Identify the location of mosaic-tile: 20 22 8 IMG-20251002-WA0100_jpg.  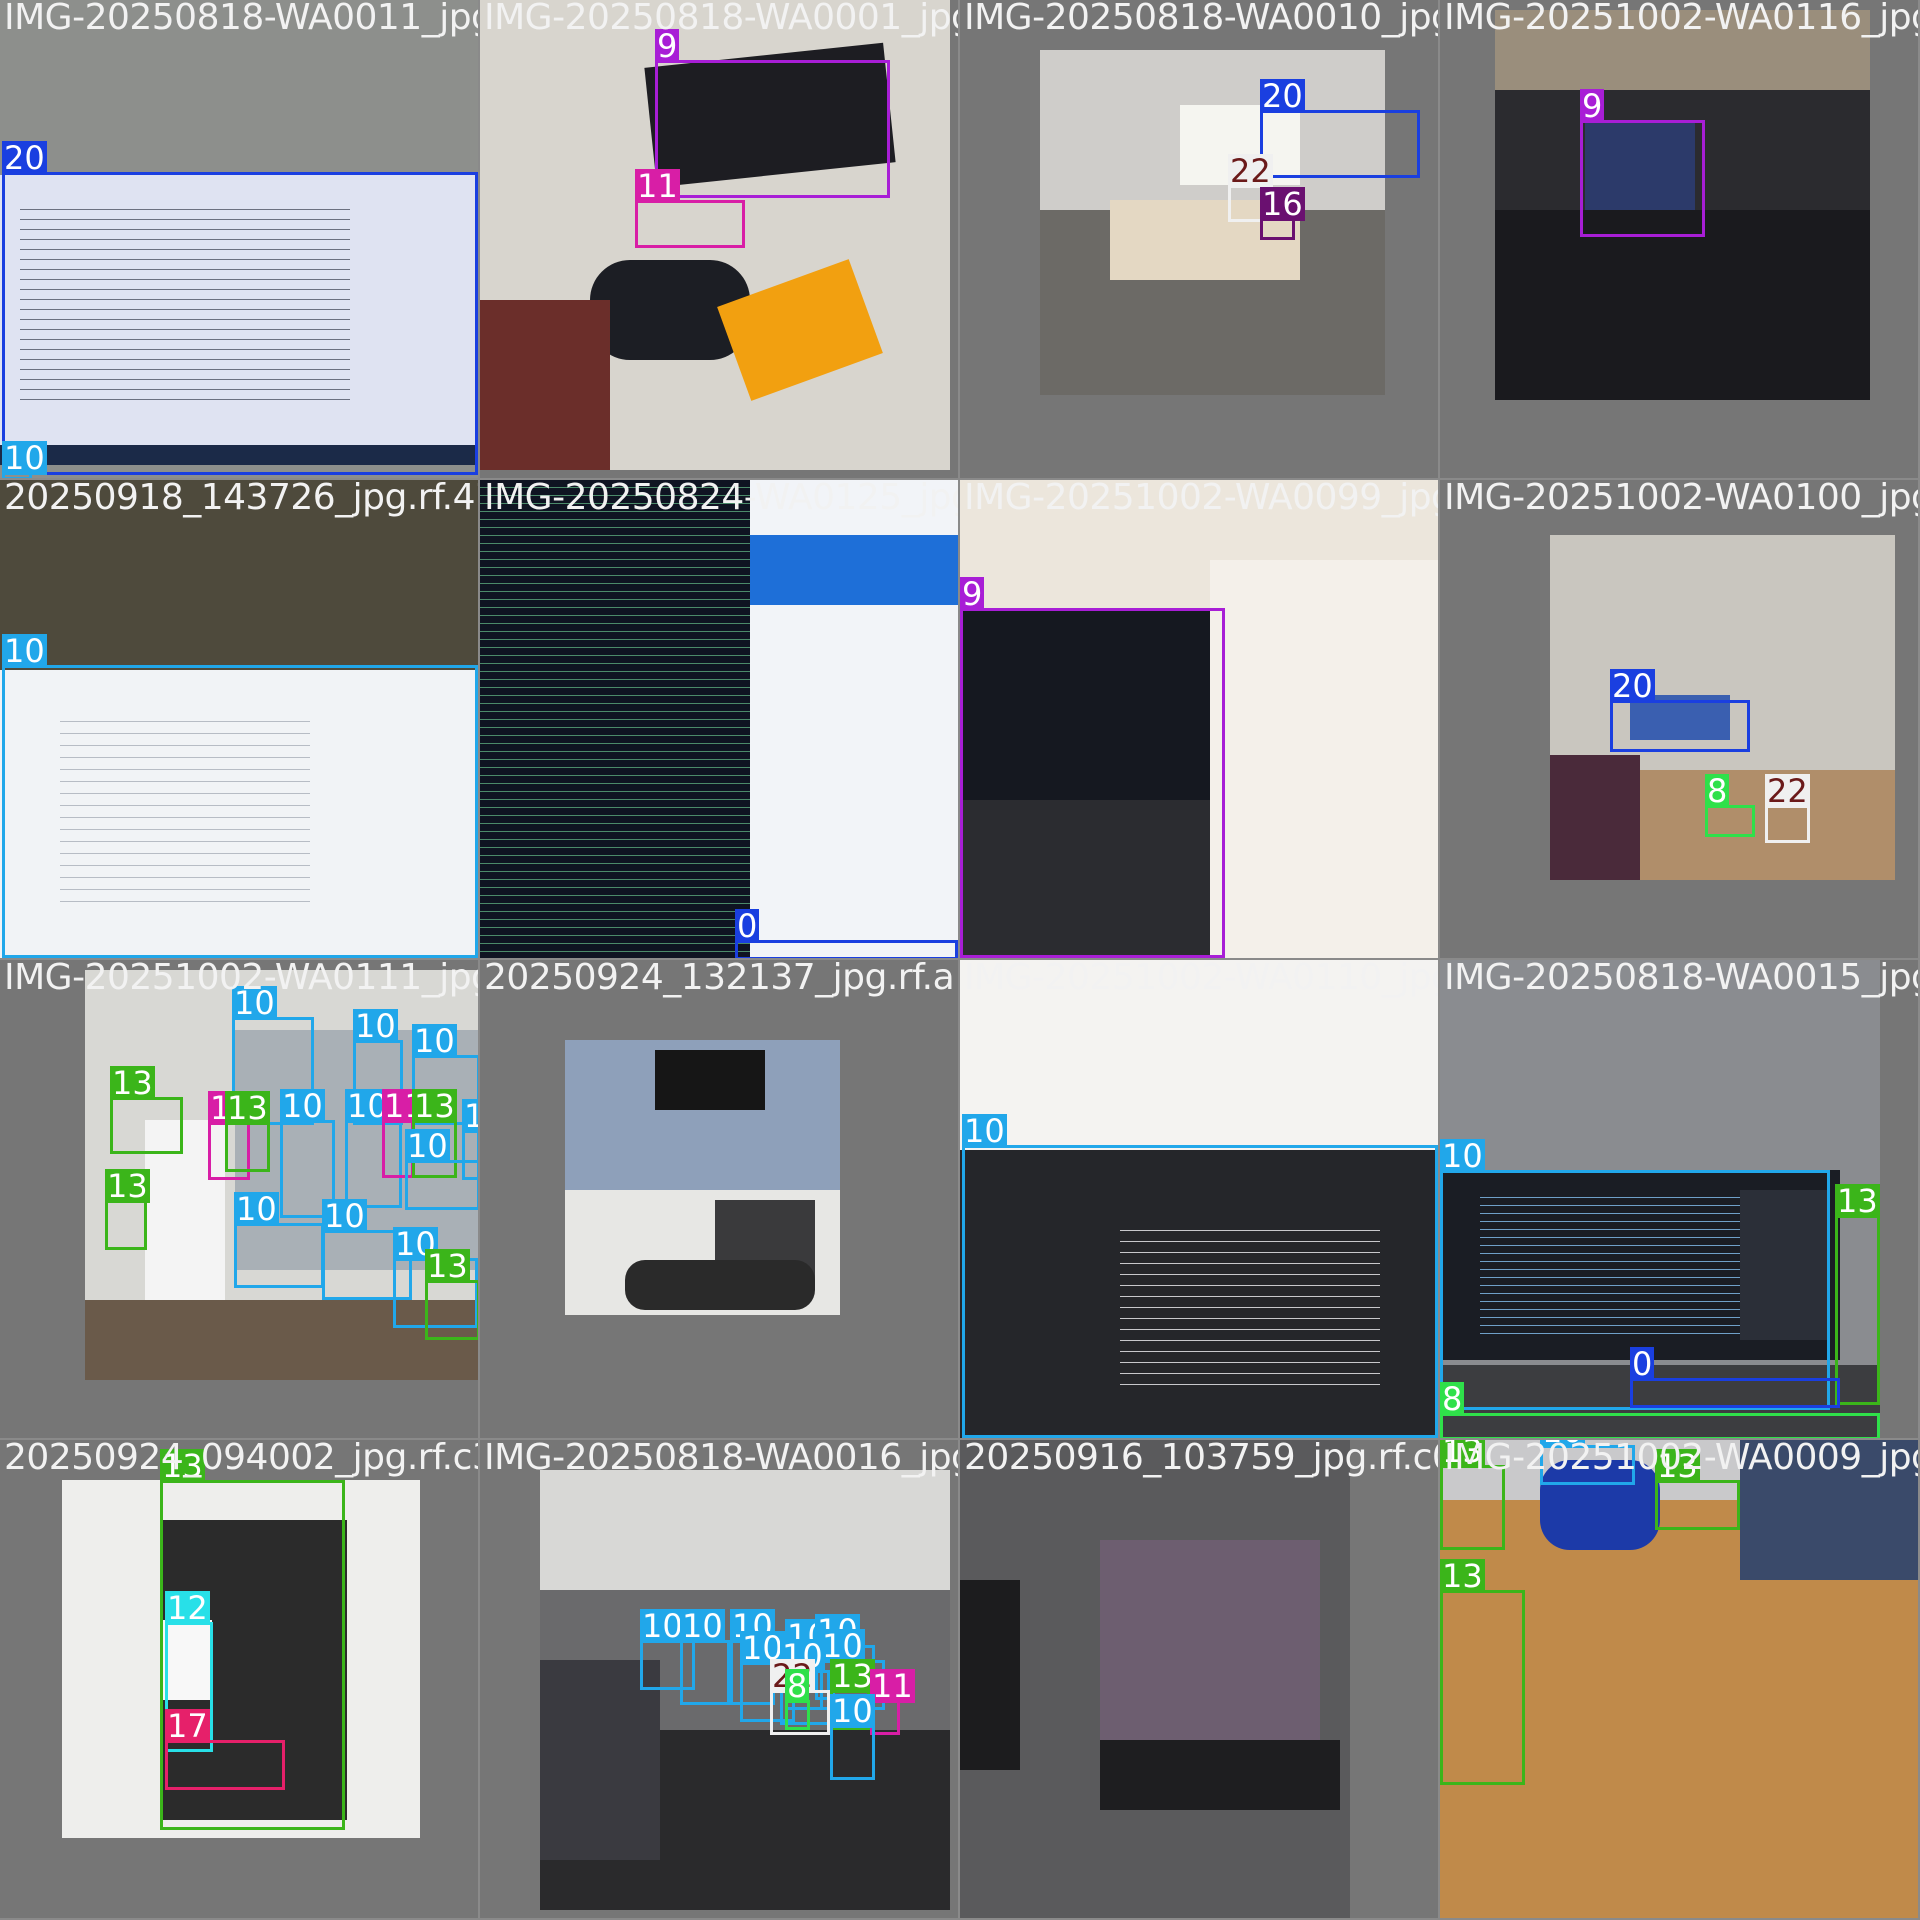
(1680, 720).